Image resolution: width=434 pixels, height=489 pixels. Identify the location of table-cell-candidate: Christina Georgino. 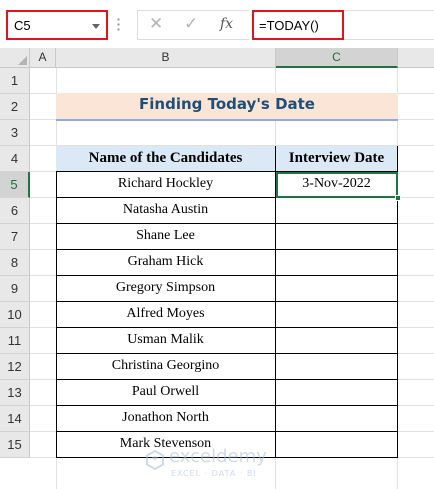
(166, 367).